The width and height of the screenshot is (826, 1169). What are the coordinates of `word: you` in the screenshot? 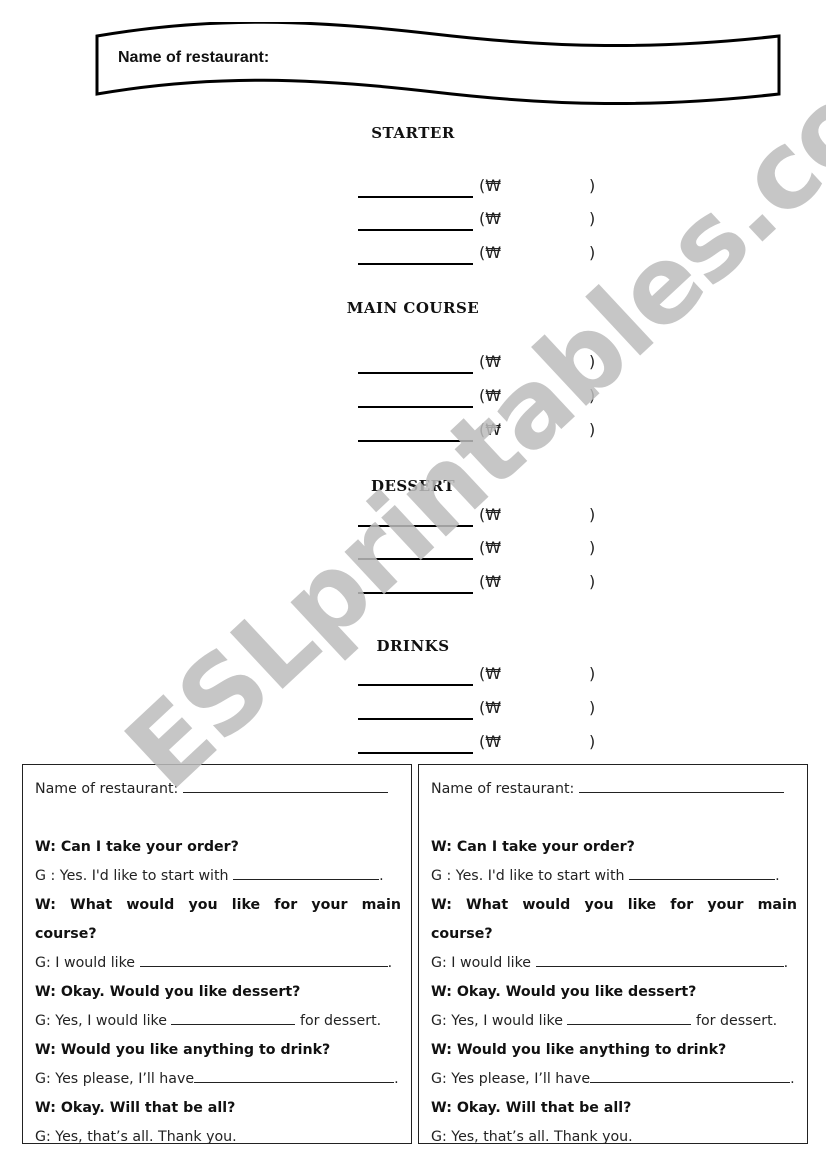 It's located at (203, 905).